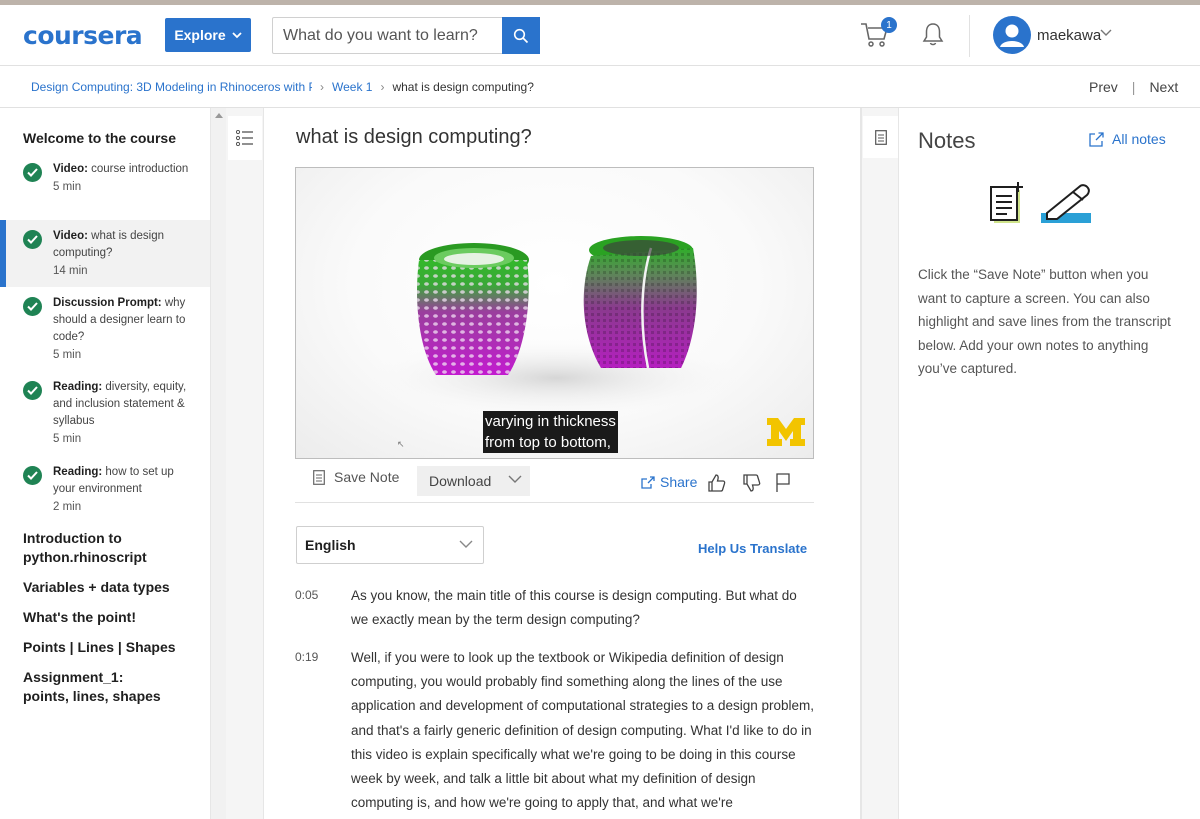 The image size is (1200, 819). Describe the element at coordinates (554, 481) in the screenshot. I see `video-toolbar: Save Note Download Share` at that location.